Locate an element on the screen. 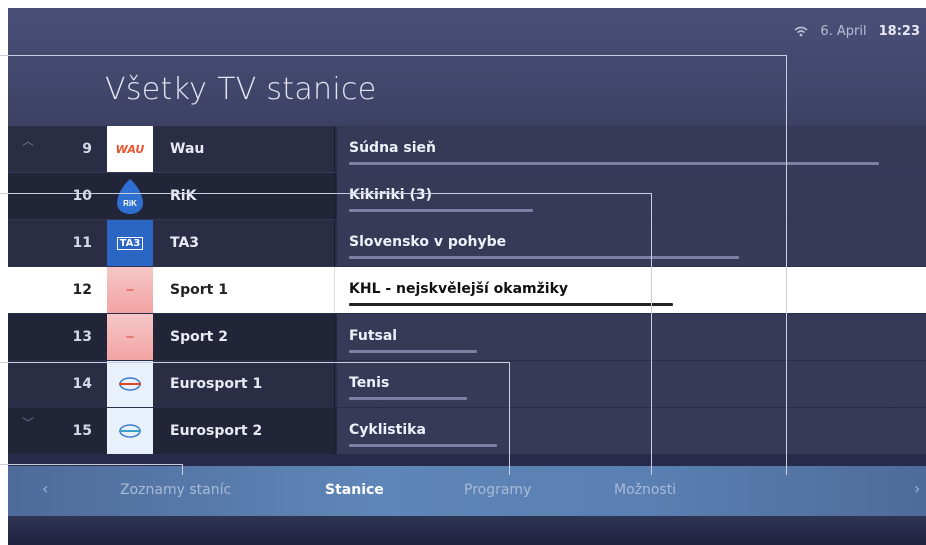  channel-logo-sport1: ━━ is located at coordinates (130, 290).